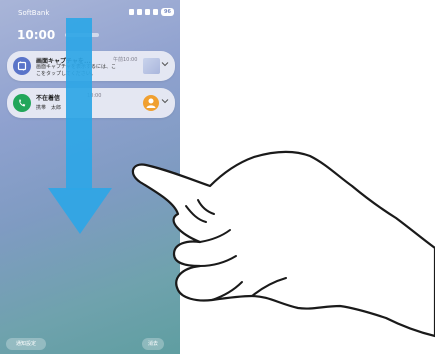 The height and width of the screenshot is (354, 435). I want to click on bluetooth-icon, so click(131, 12).